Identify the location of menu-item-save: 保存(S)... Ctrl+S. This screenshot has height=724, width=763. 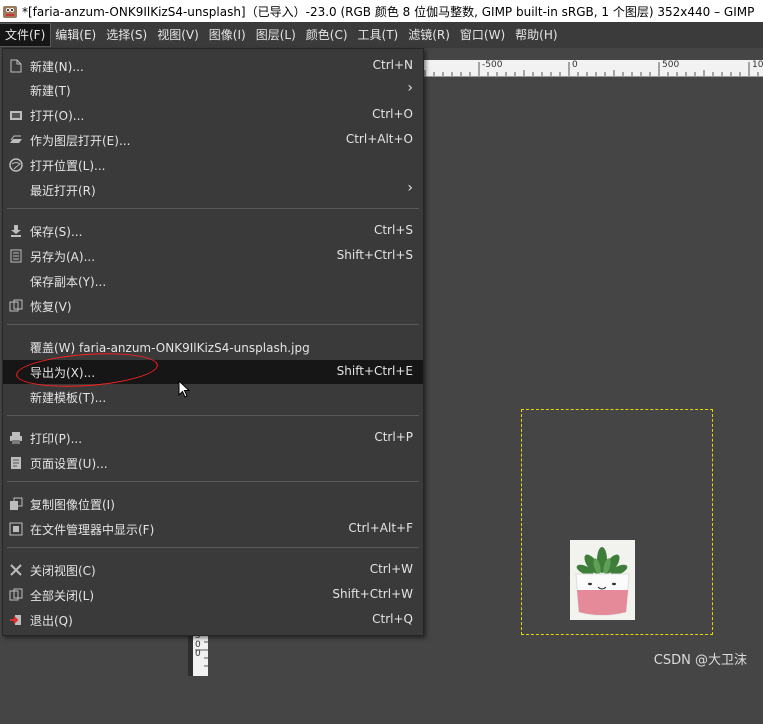
(213, 231).